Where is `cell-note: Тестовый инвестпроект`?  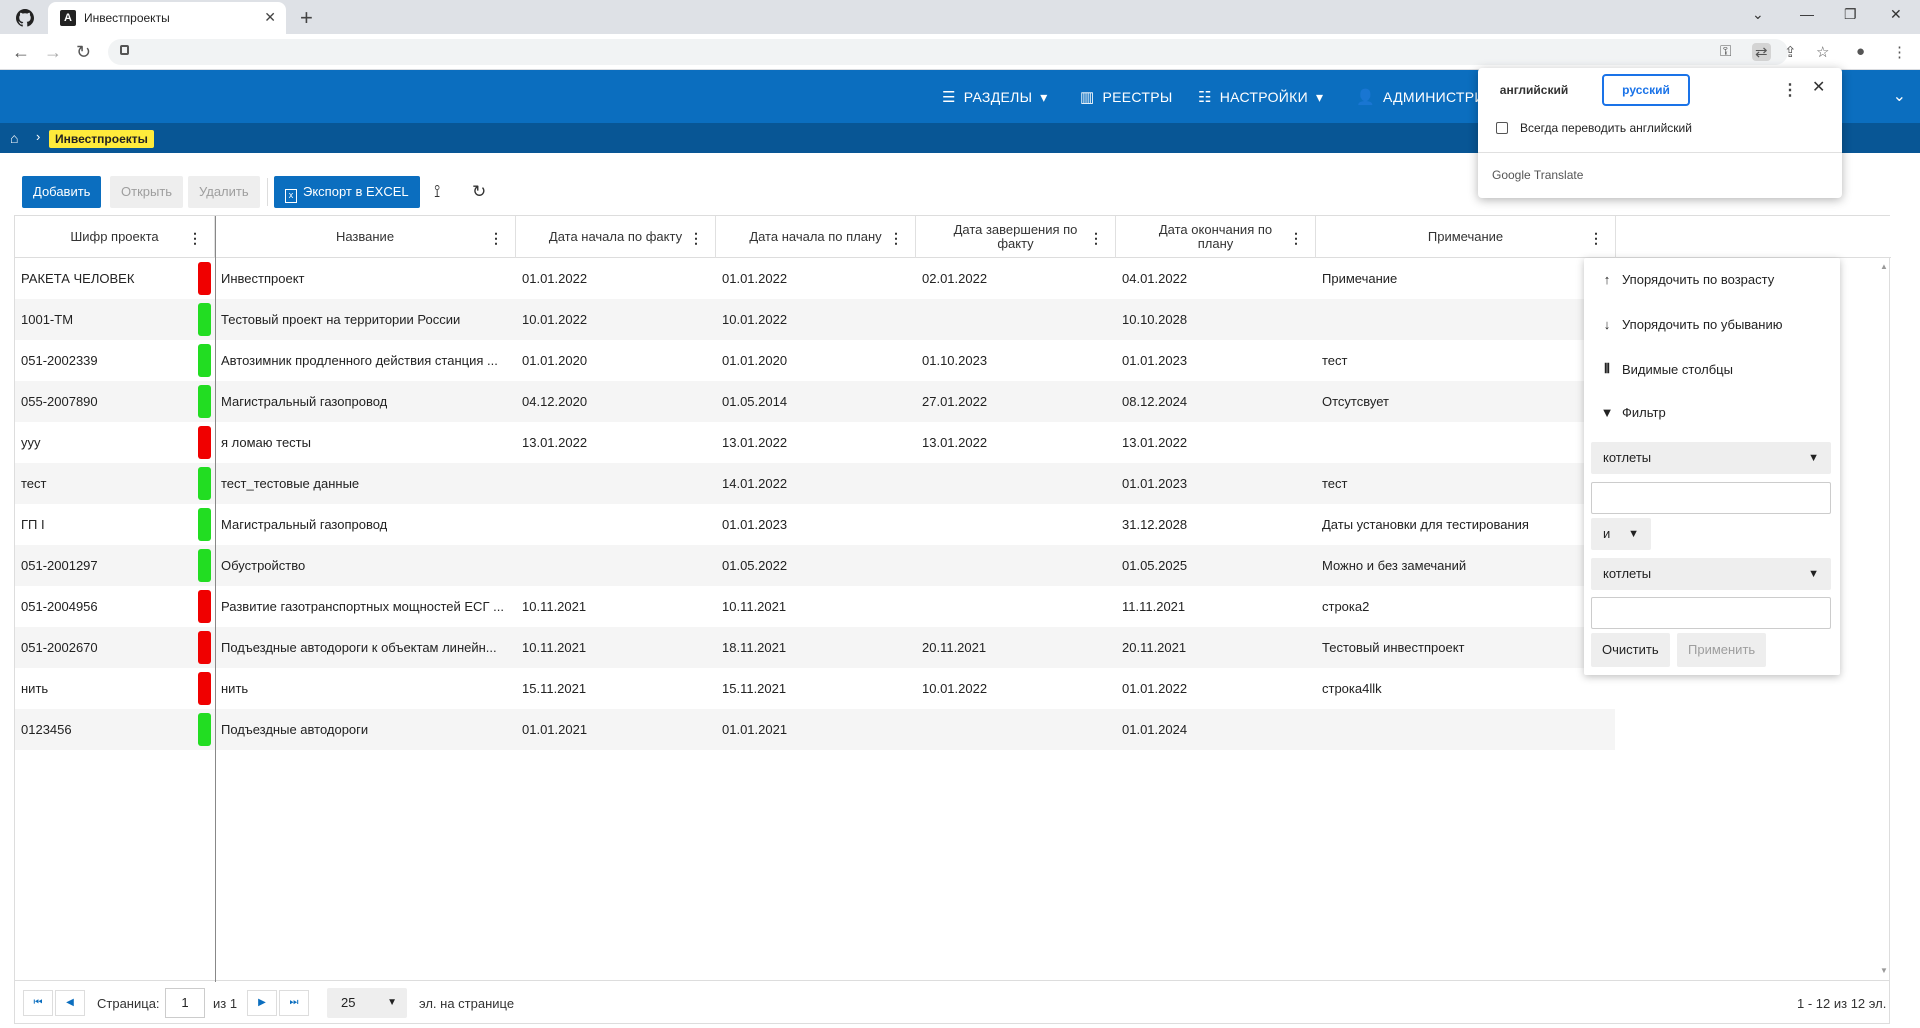
cell-note: Тестовый инвестпроект is located at coordinates (1464, 647).